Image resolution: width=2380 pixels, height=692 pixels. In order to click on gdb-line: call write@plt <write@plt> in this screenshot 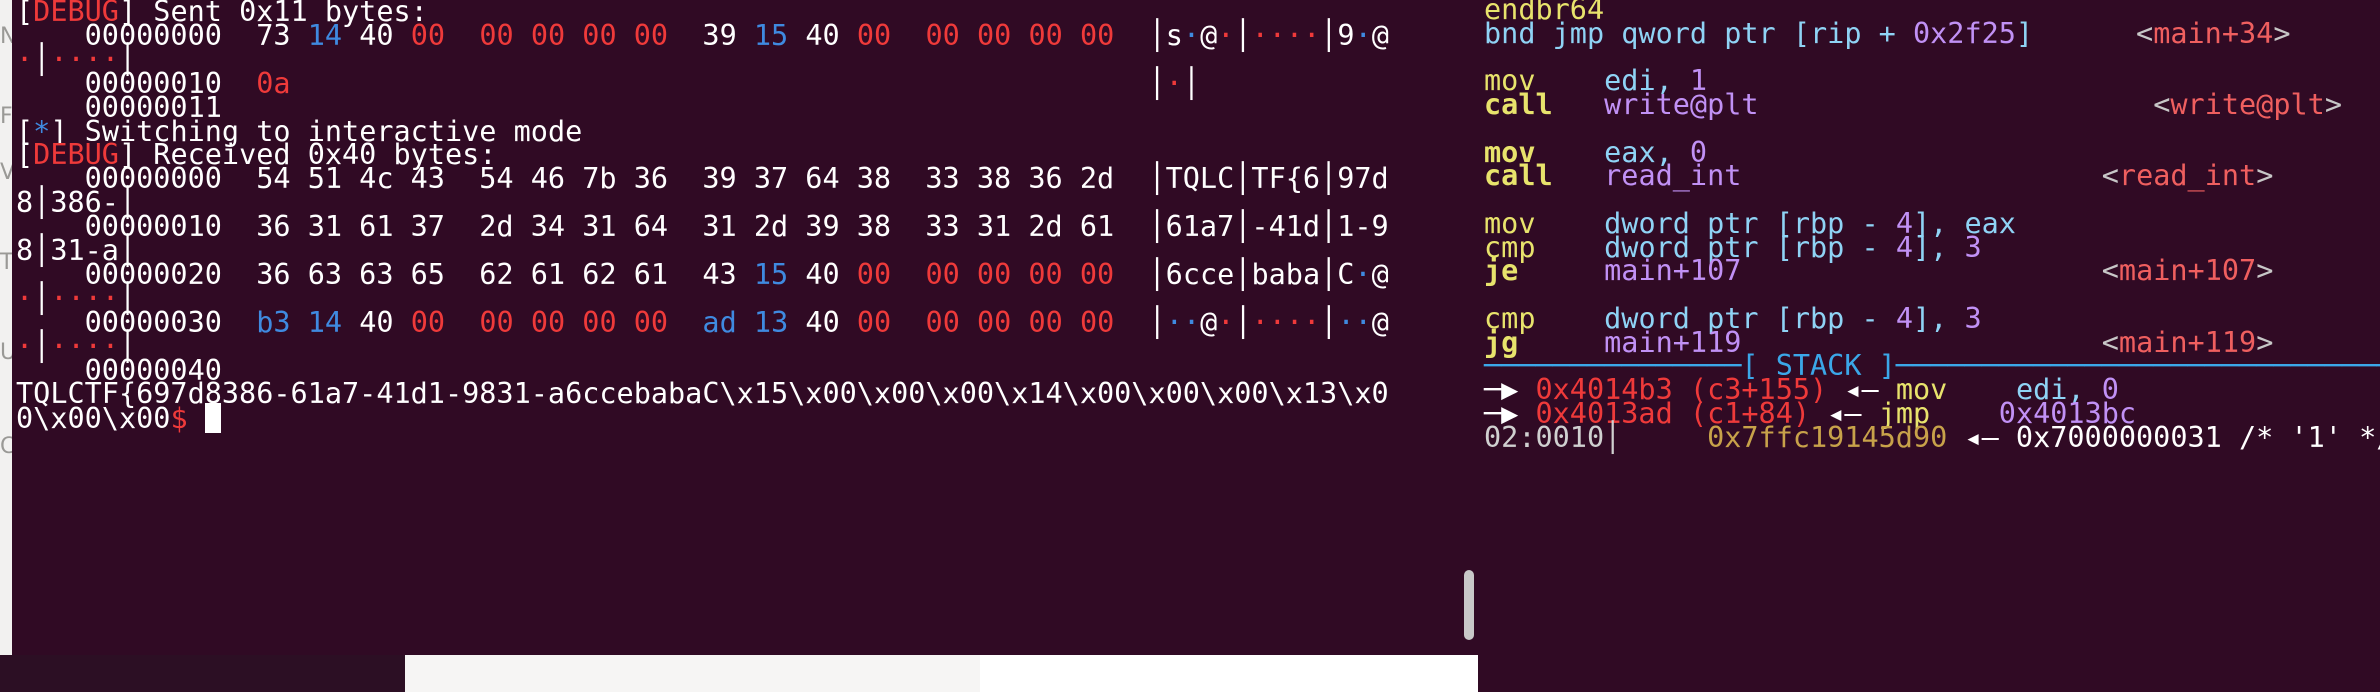, I will do `click(1913, 105)`.